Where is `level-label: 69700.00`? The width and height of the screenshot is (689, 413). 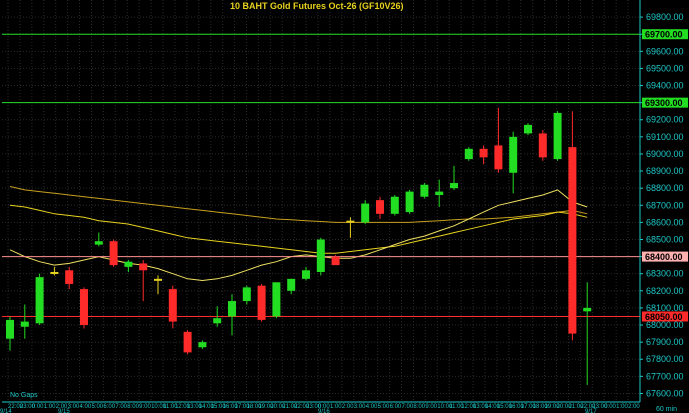 level-label: 69700.00 is located at coordinates (664, 35).